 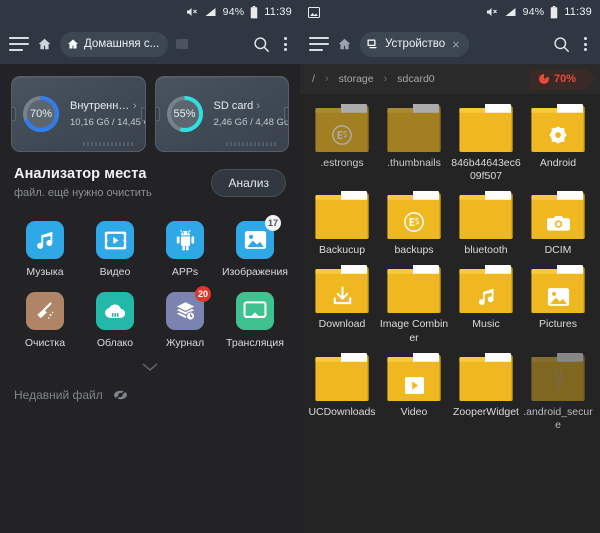 What do you see at coordinates (182, 44) in the screenshot?
I see `tab-placeholder` at bounding box center [182, 44].